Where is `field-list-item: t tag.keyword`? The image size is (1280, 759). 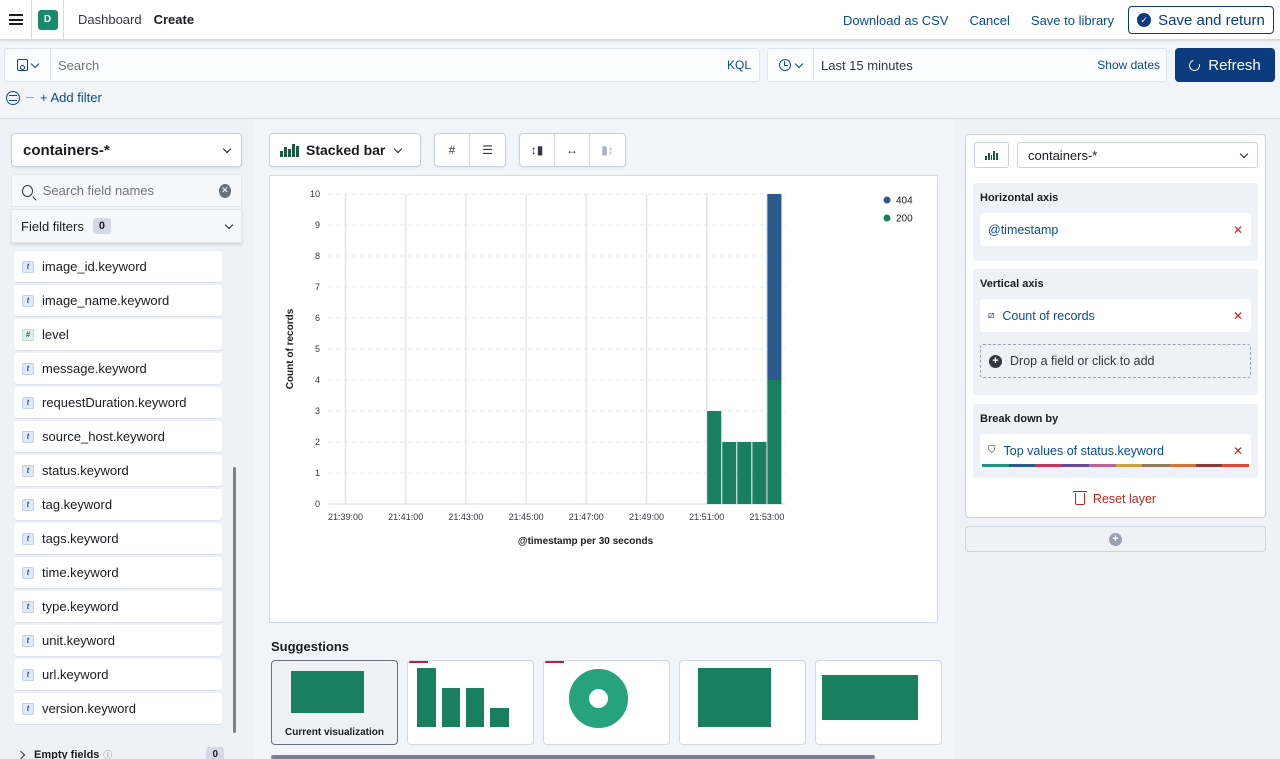
field-list-item: t tag.keyword is located at coordinates (118, 504).